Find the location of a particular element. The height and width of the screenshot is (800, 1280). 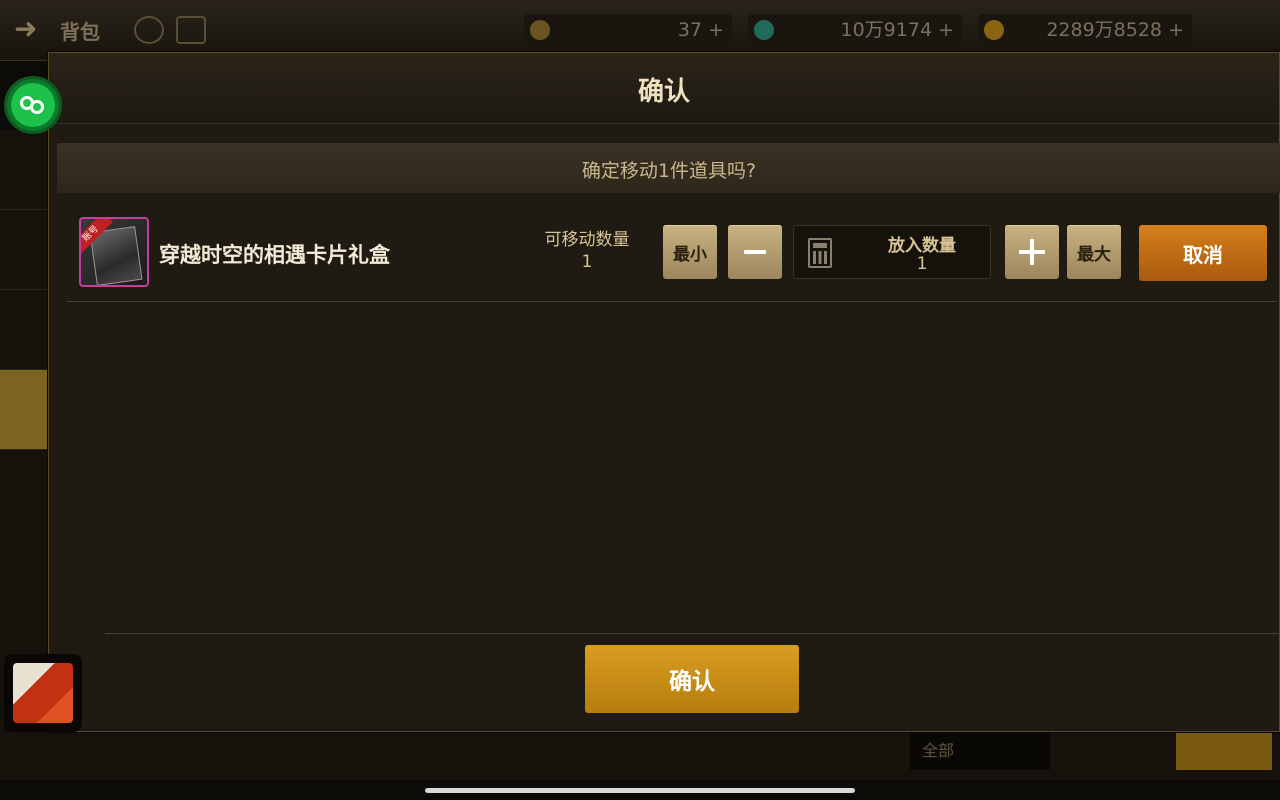

sidebar-tab-active is located at coordinates (24, 410).